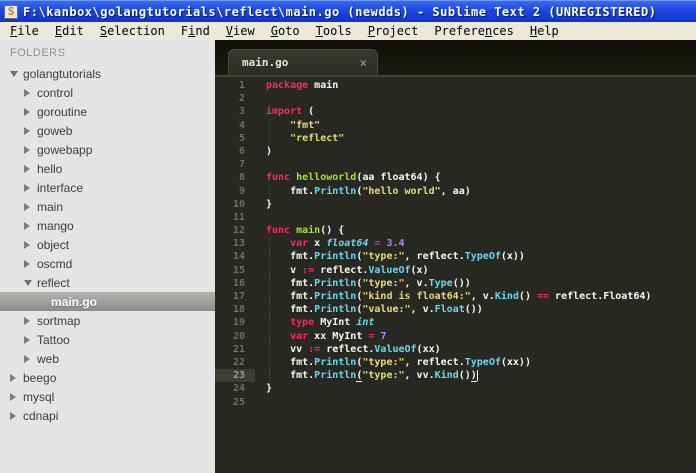 This screenshot has width=696, height=473. I want to click on code-line-text: var x float64 = 3.4, so click(347, 244).